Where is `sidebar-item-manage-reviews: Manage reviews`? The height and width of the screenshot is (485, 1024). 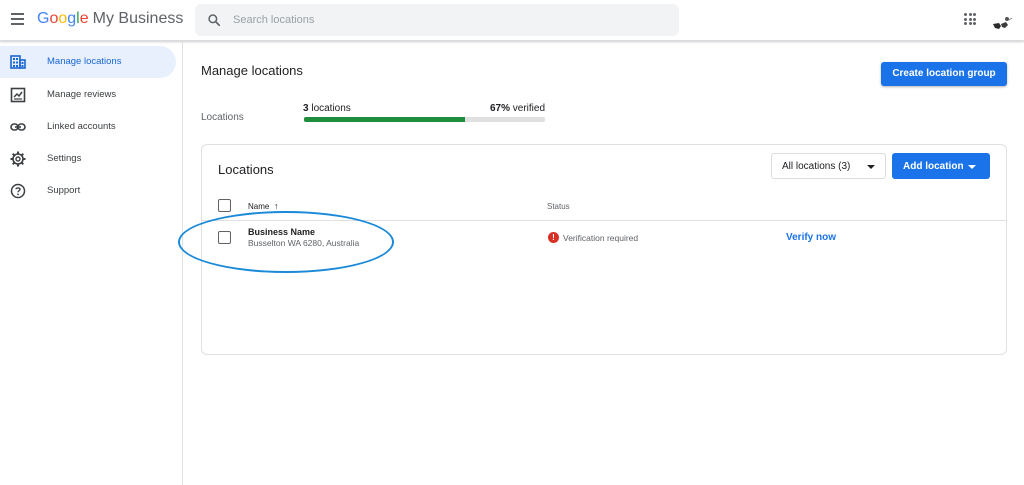 sidebar-item-manage-reviews: Manage reviews is located at coordinates (88, 95).